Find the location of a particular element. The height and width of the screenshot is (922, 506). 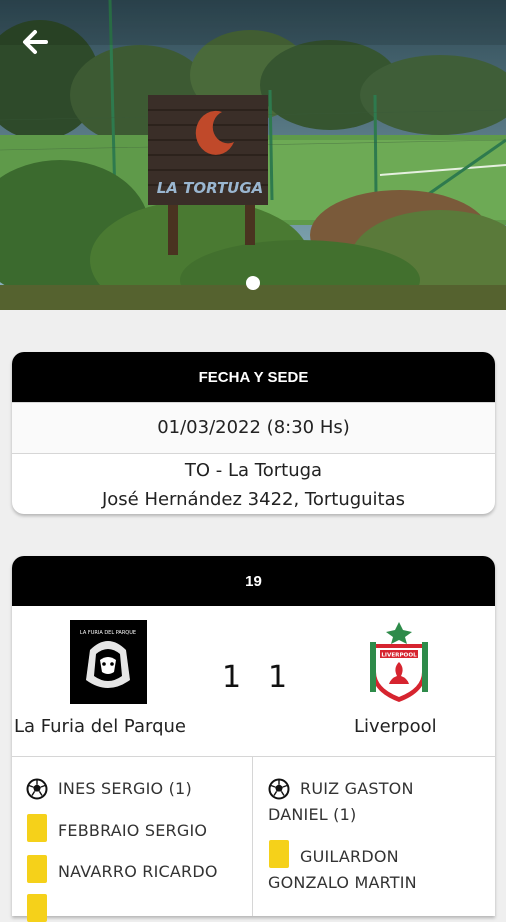

away-booking-line1: GUILARDON is located at coordinates (349, 856).